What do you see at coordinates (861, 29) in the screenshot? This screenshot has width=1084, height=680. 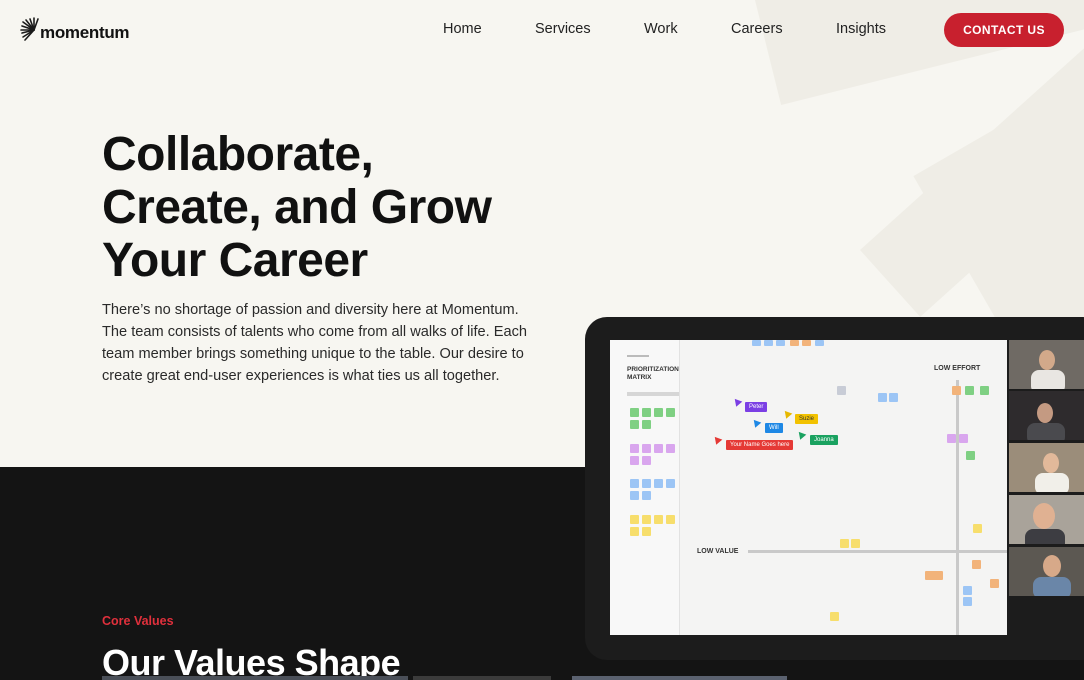 I see `nav-insights: Insights` at bounding box center [861, 29].